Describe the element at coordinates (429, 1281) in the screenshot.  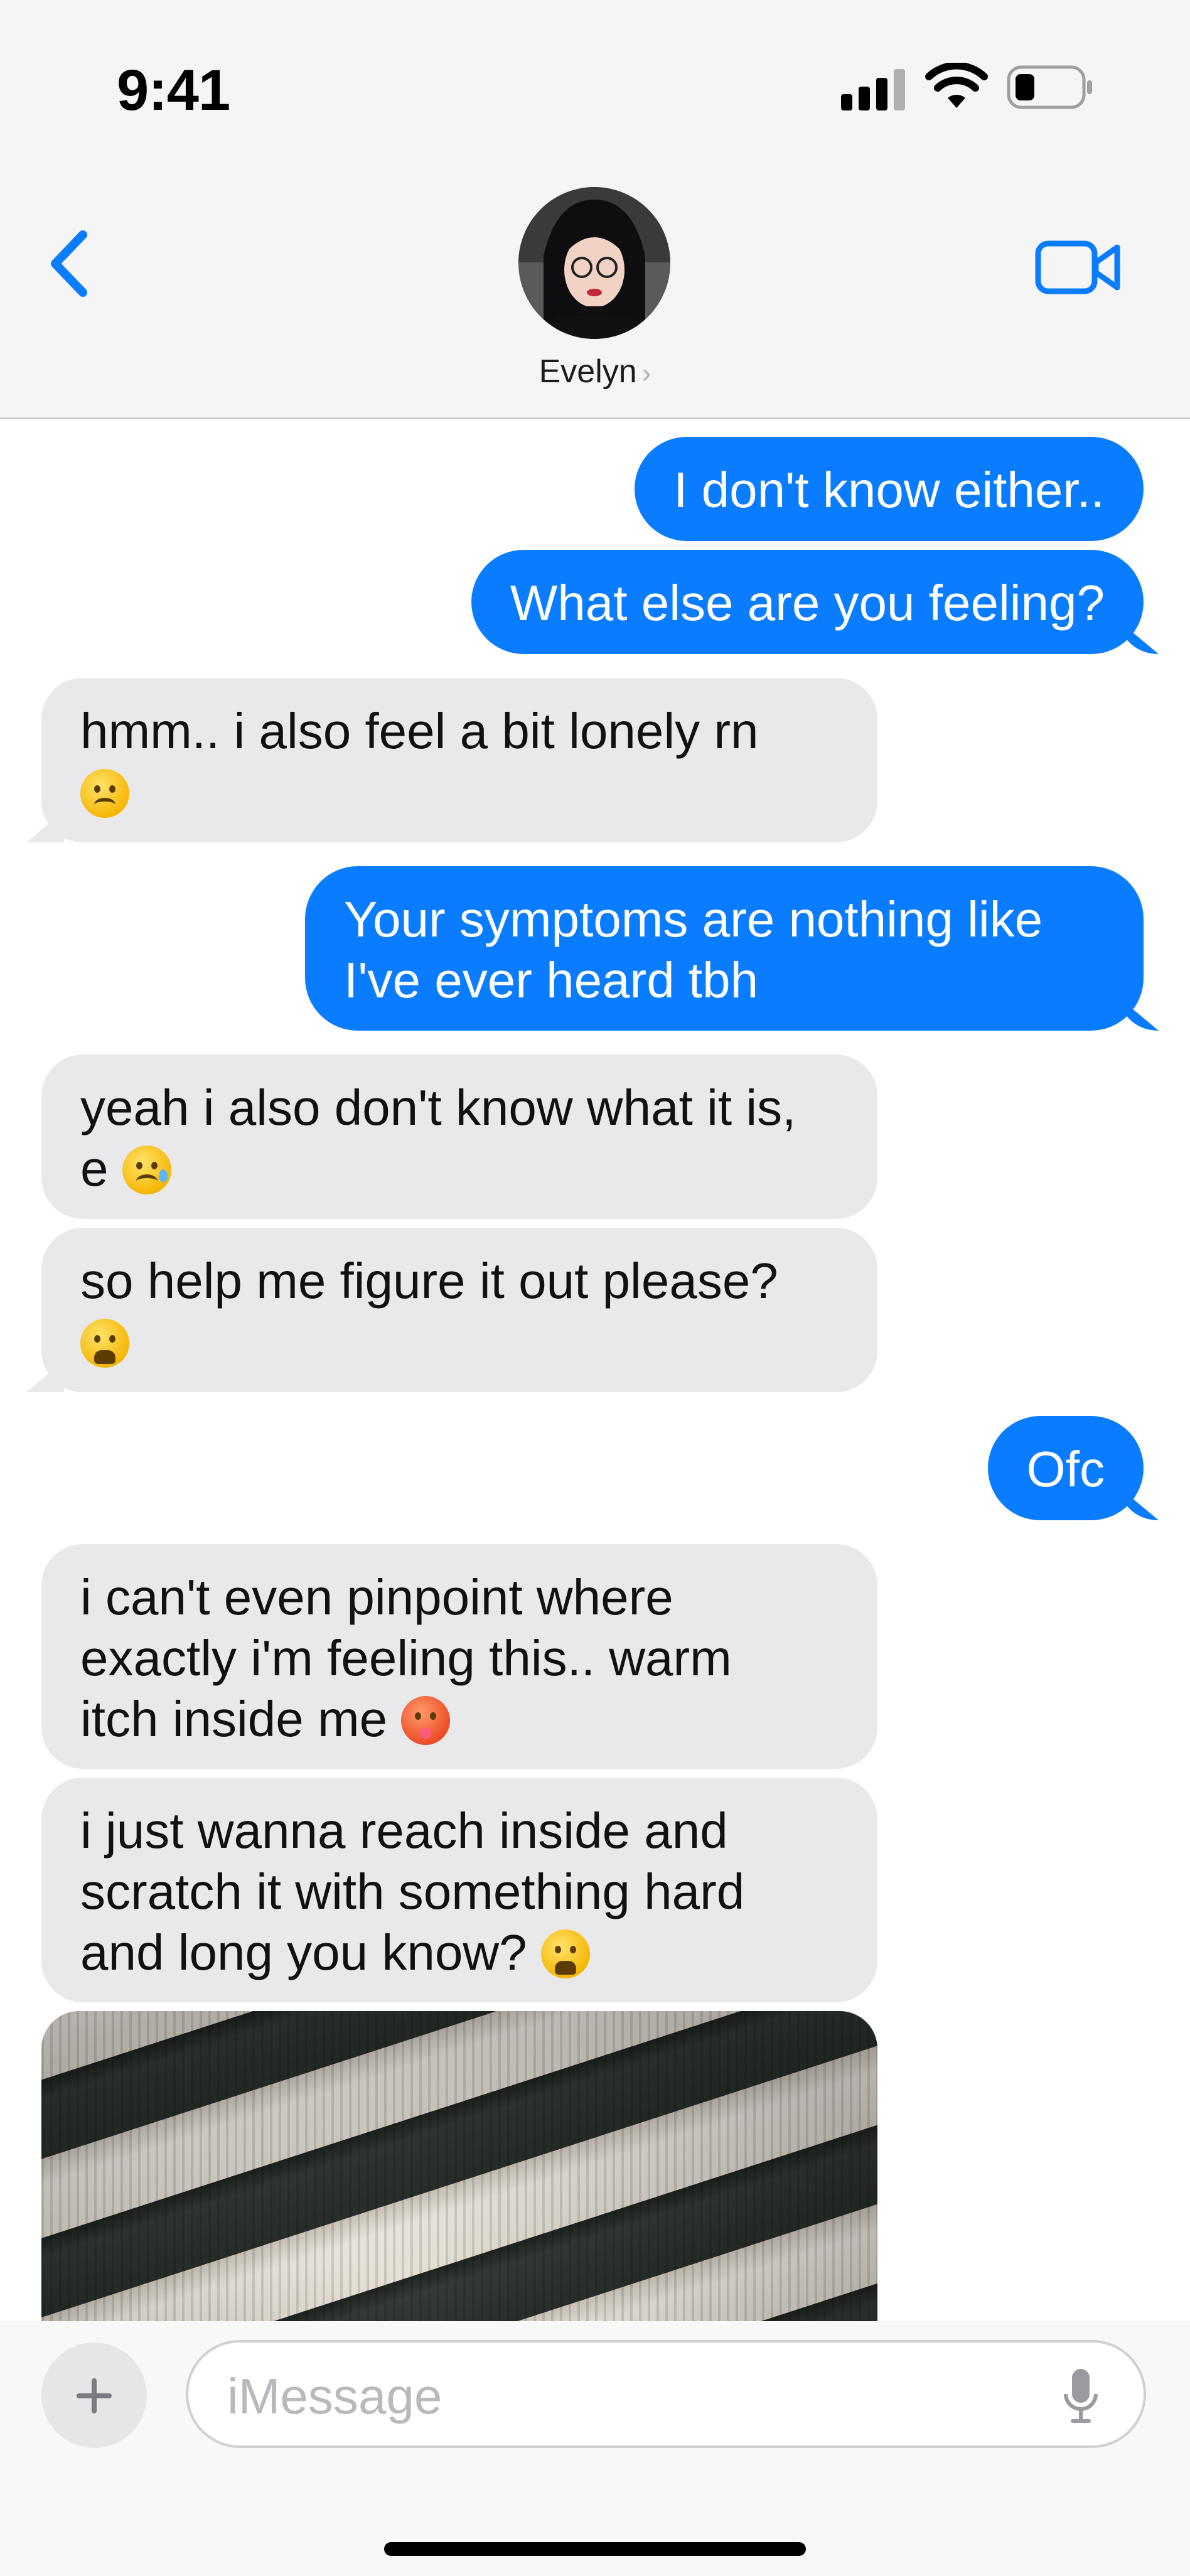
I see `message-text: so help me figure it out please?` at that location.